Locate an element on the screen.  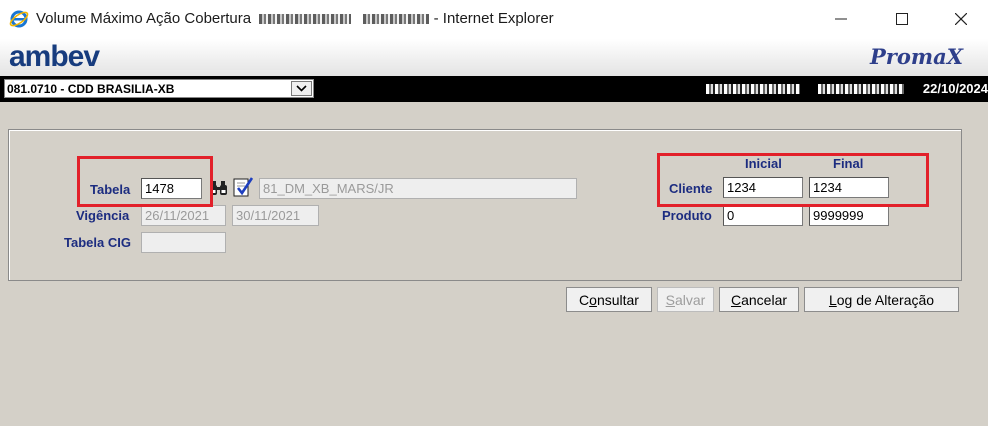
cancelar-button: Cancelar is located at coordinates (759, 299).